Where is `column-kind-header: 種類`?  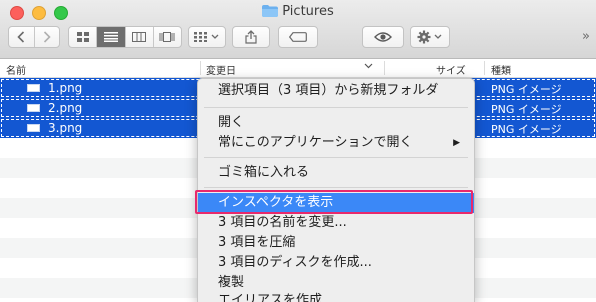
column-kind-header: 種類 is located at coordinates (501, 69).